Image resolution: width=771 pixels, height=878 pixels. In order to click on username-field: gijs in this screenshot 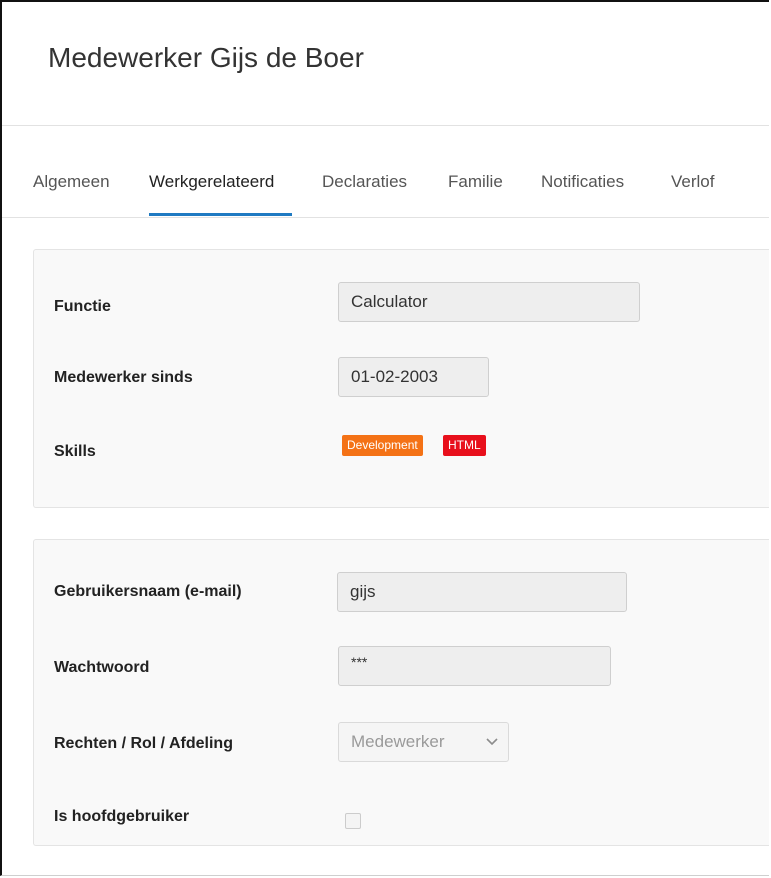, I will do `click(482, 592)`.